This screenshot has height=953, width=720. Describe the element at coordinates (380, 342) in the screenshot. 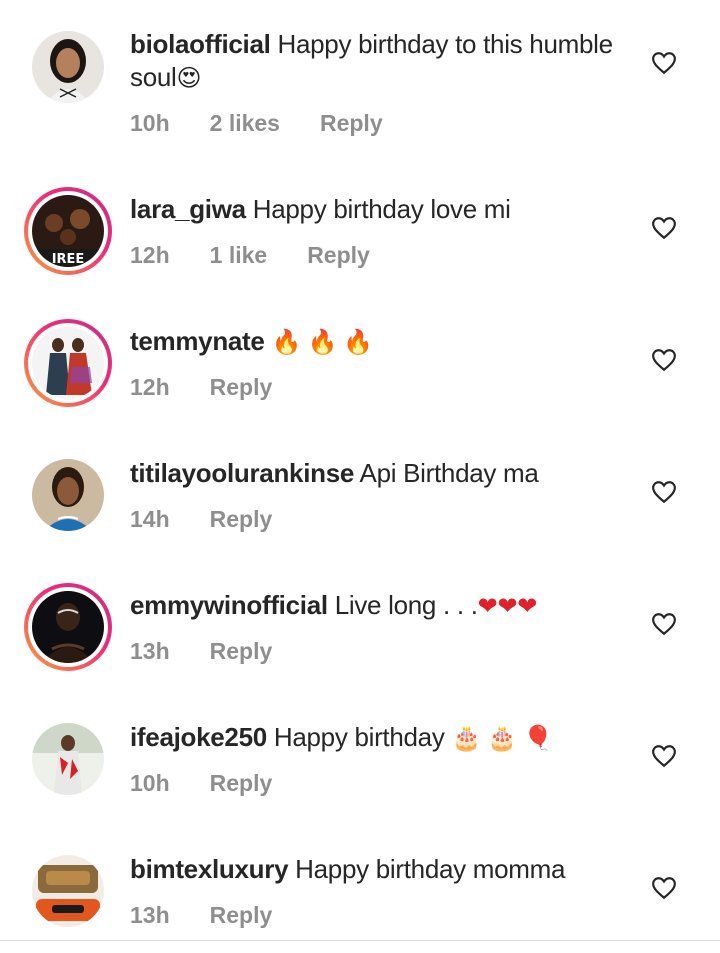

I see `comment-text: temmynate 🔥 🔥 🔥` at that location.